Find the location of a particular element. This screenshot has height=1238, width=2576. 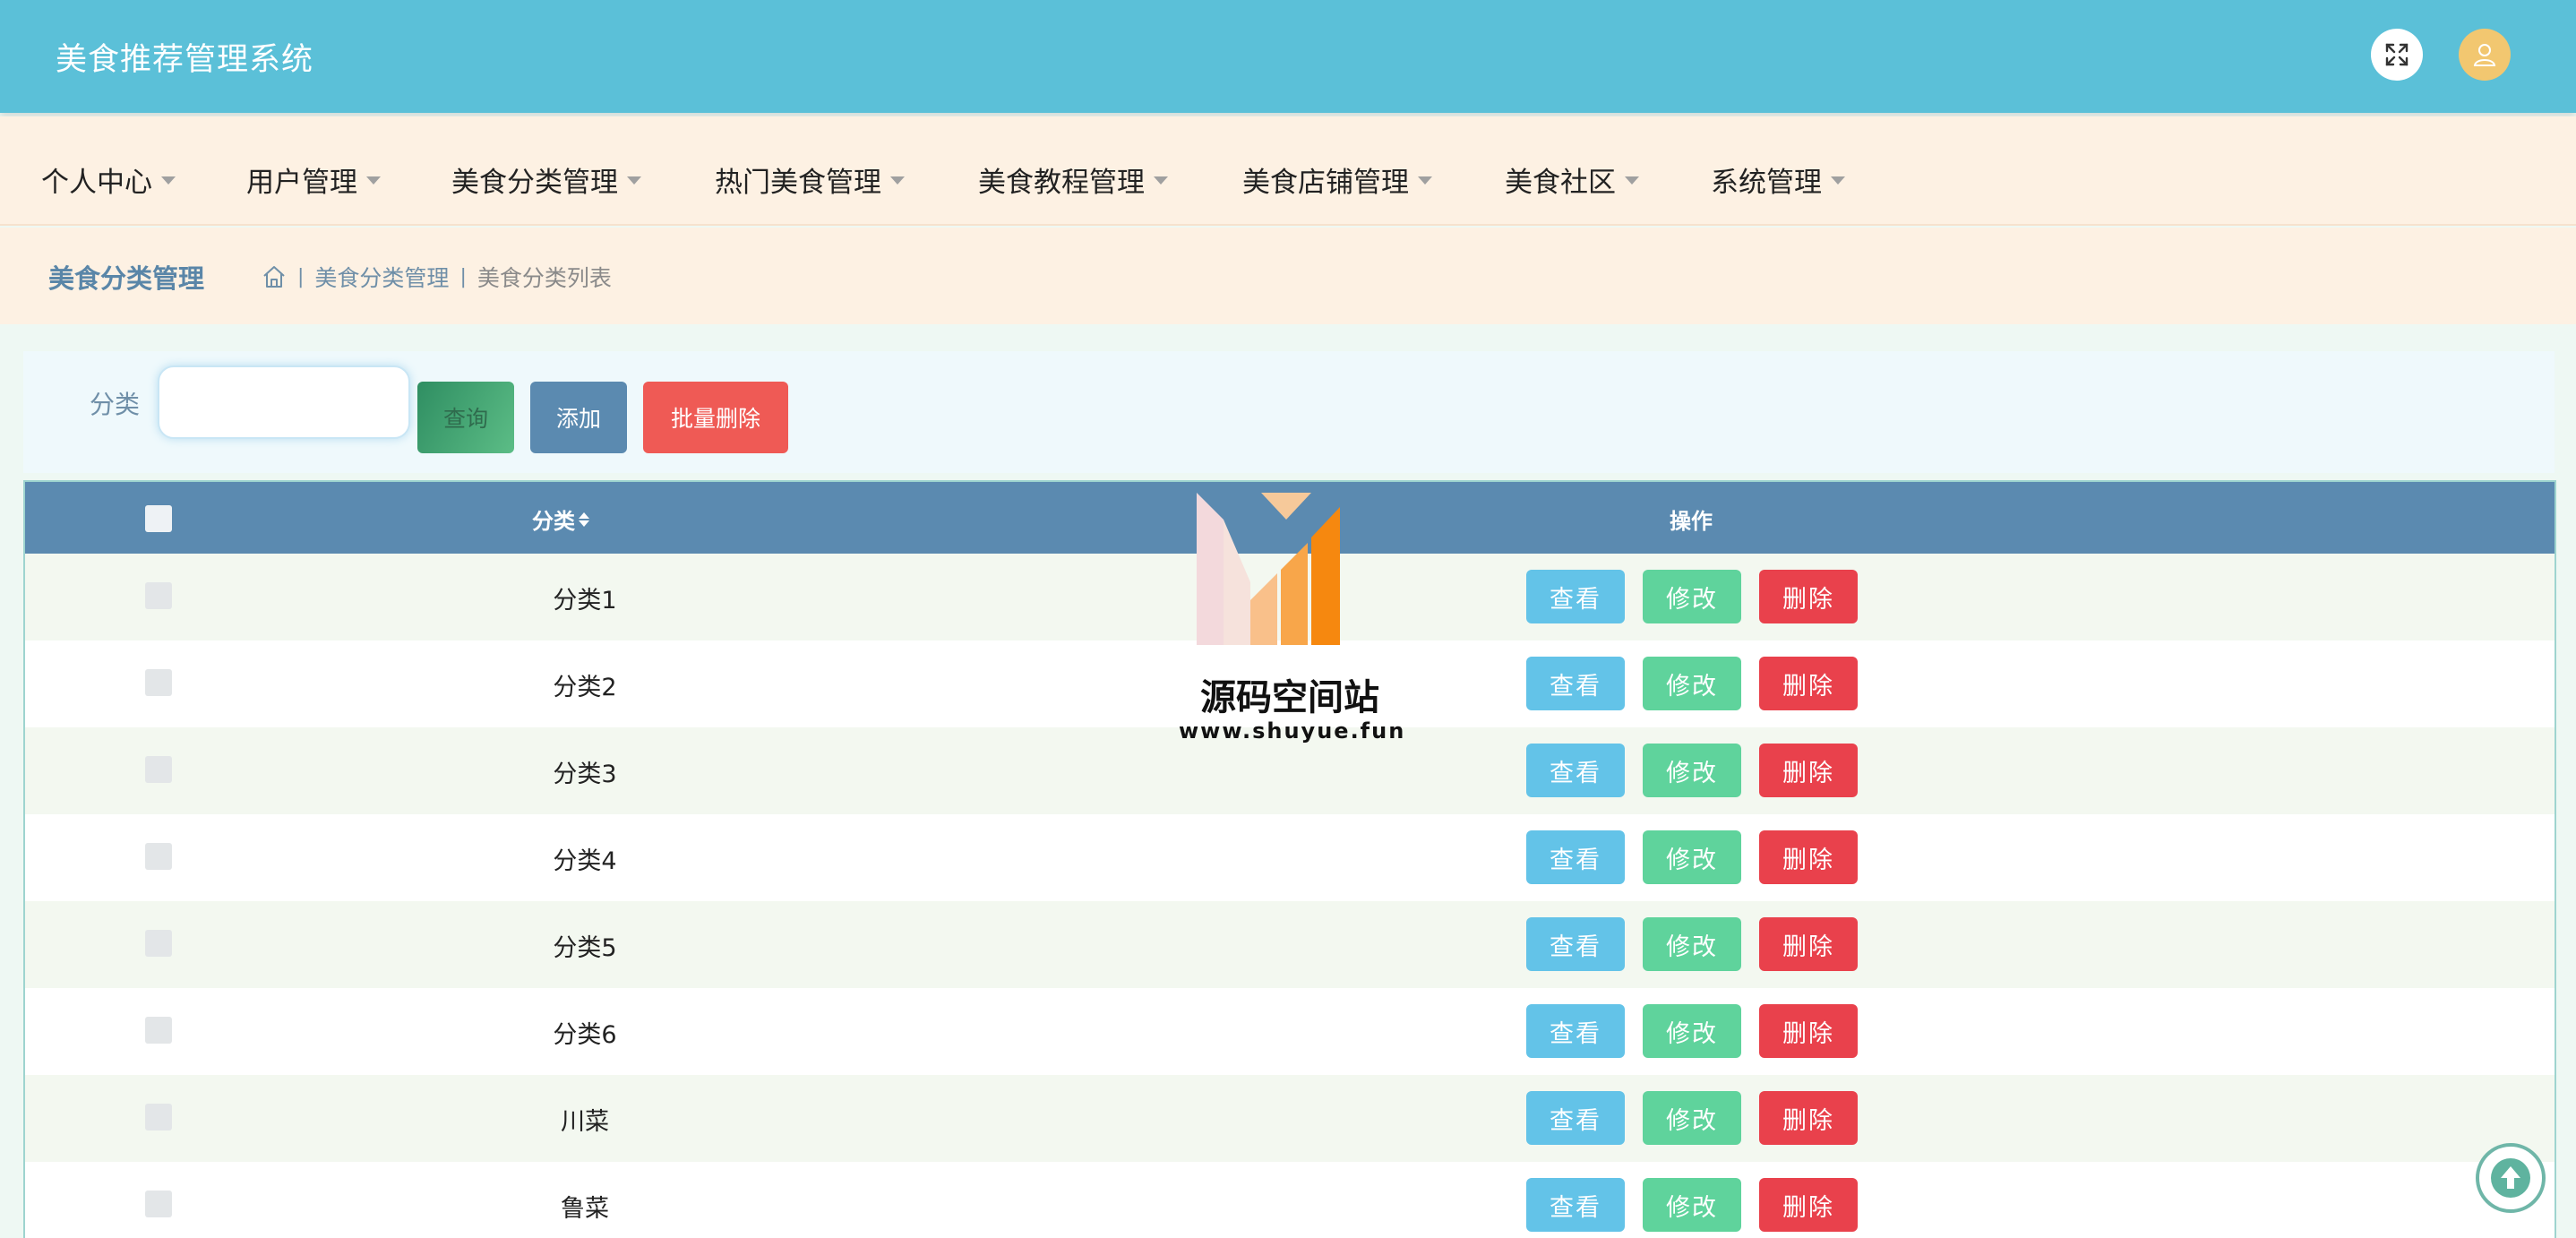

back-to-top-button is located at coordinates (2511, 1178).